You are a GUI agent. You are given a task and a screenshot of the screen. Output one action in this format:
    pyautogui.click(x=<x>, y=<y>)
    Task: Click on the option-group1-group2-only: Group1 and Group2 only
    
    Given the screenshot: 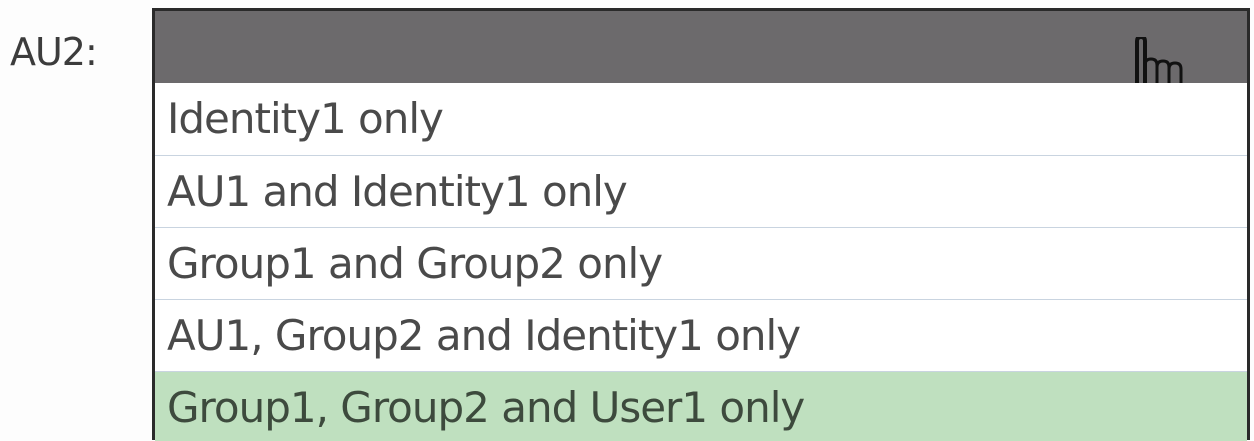 What is the action you would take?
    pyautogui.click(x=701, y=263)
    